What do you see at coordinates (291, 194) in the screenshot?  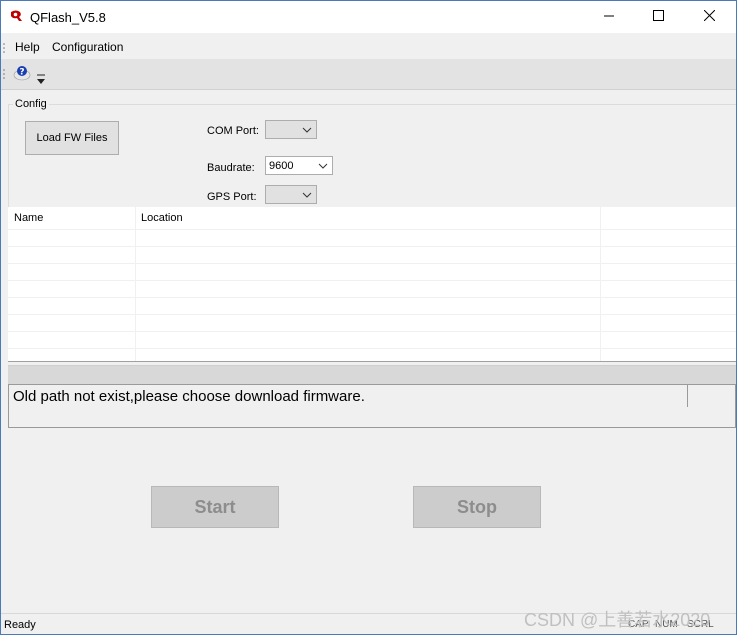 I see `gps-port-select` at bounding box center [291, 194].